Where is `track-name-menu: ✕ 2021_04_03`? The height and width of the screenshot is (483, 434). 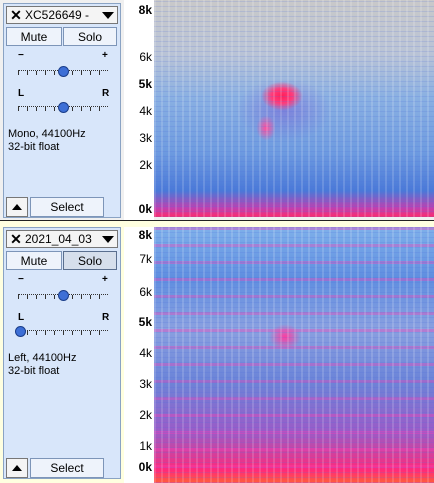 track-name-menu: ✕ 2021_04_03 is located at coordinates (62, 239).